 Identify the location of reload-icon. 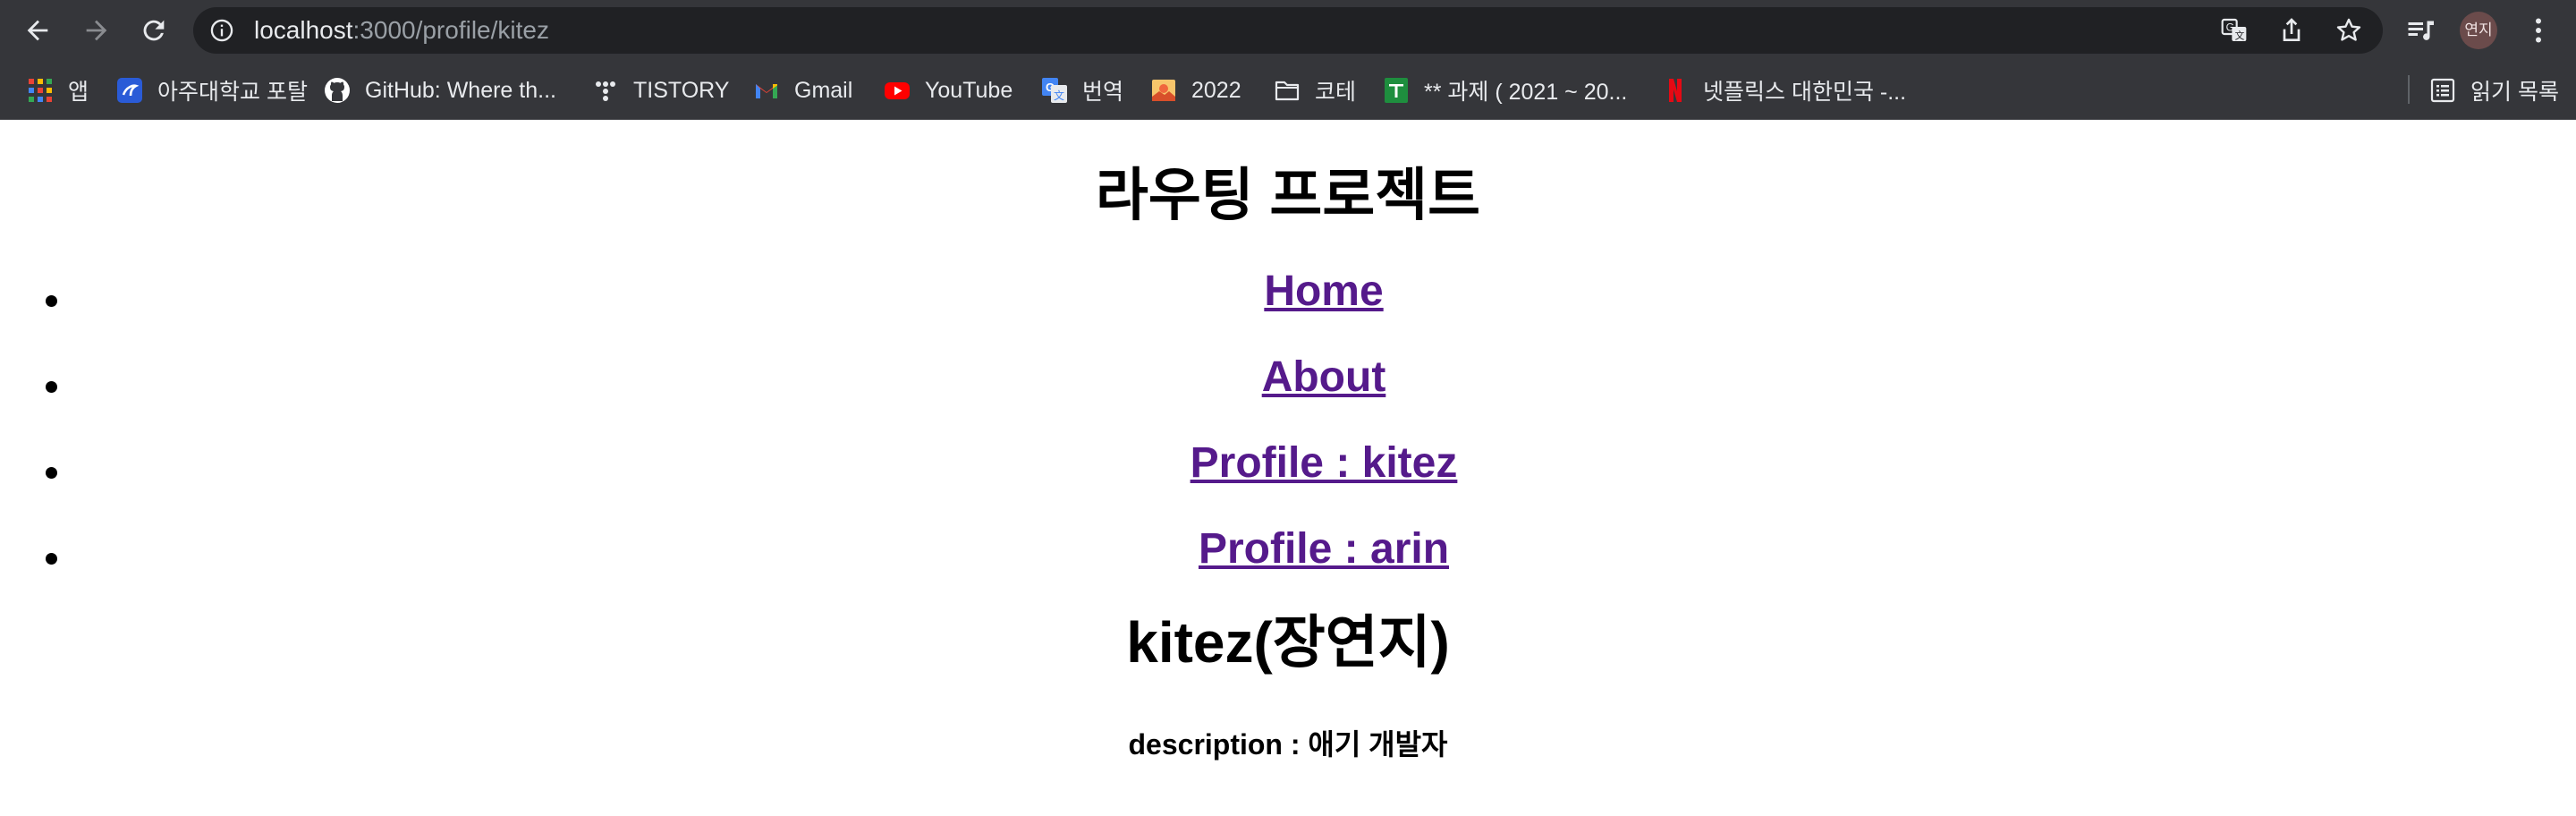
(154, 30).